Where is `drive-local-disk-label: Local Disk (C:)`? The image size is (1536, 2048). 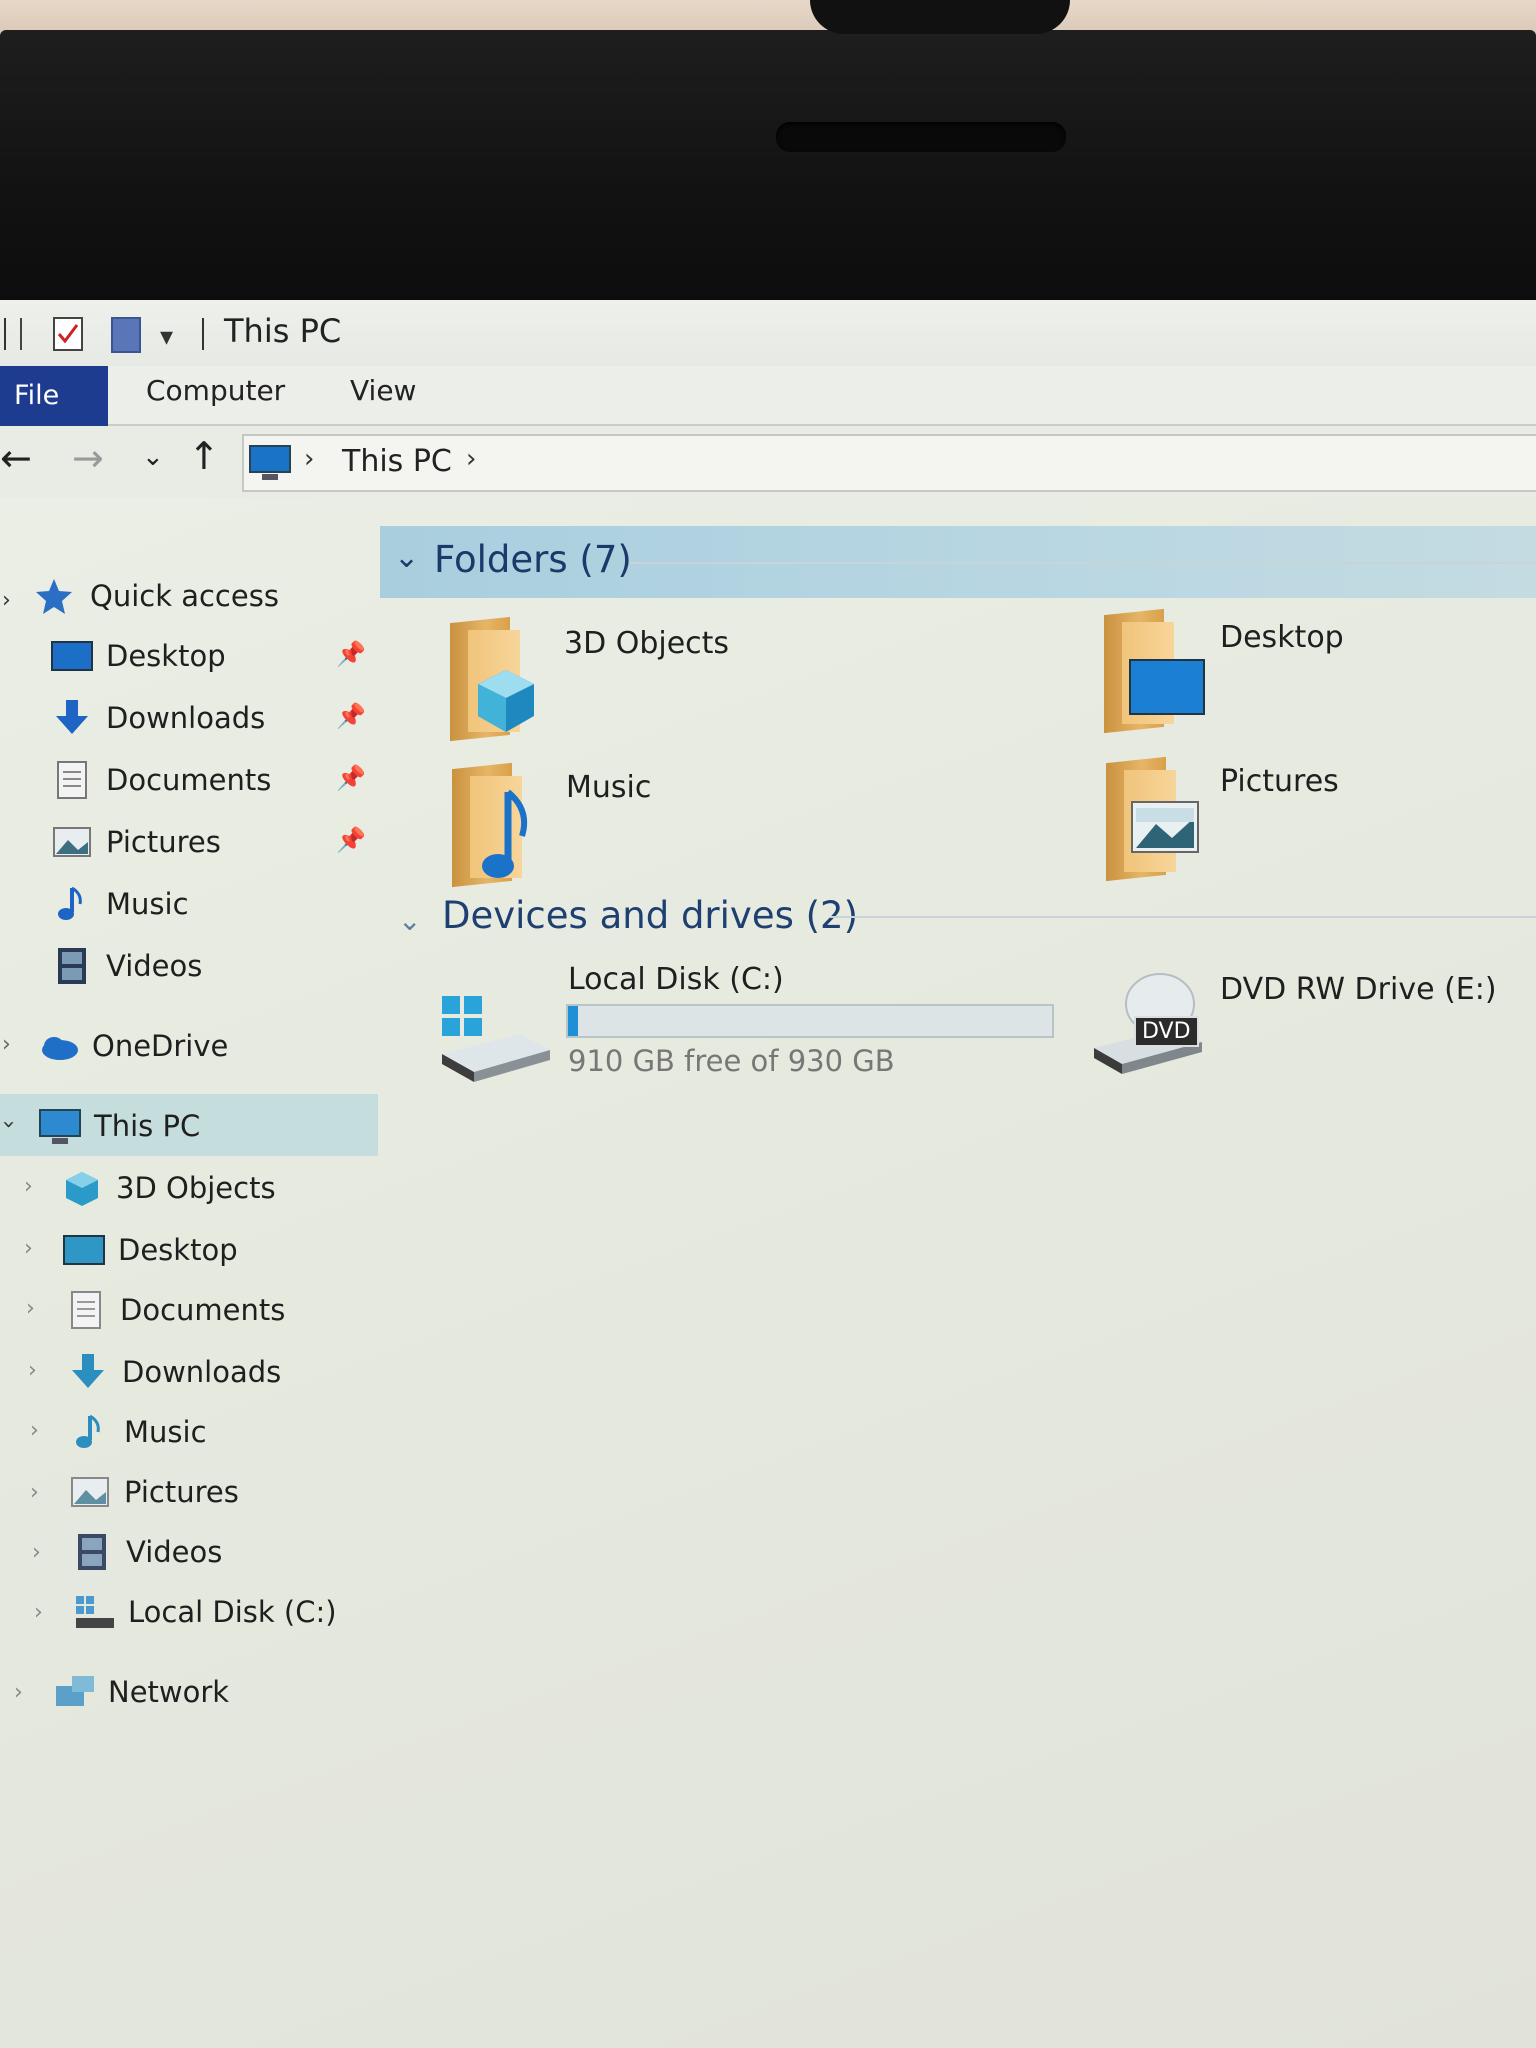
drive-local-disk-label: Local Disk (C:) is located at coordinates (676, 979).